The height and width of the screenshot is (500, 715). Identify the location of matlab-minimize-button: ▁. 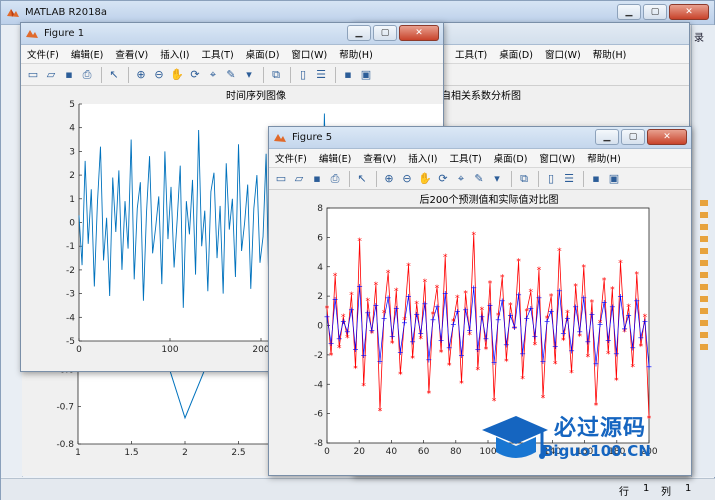
(629, 12).